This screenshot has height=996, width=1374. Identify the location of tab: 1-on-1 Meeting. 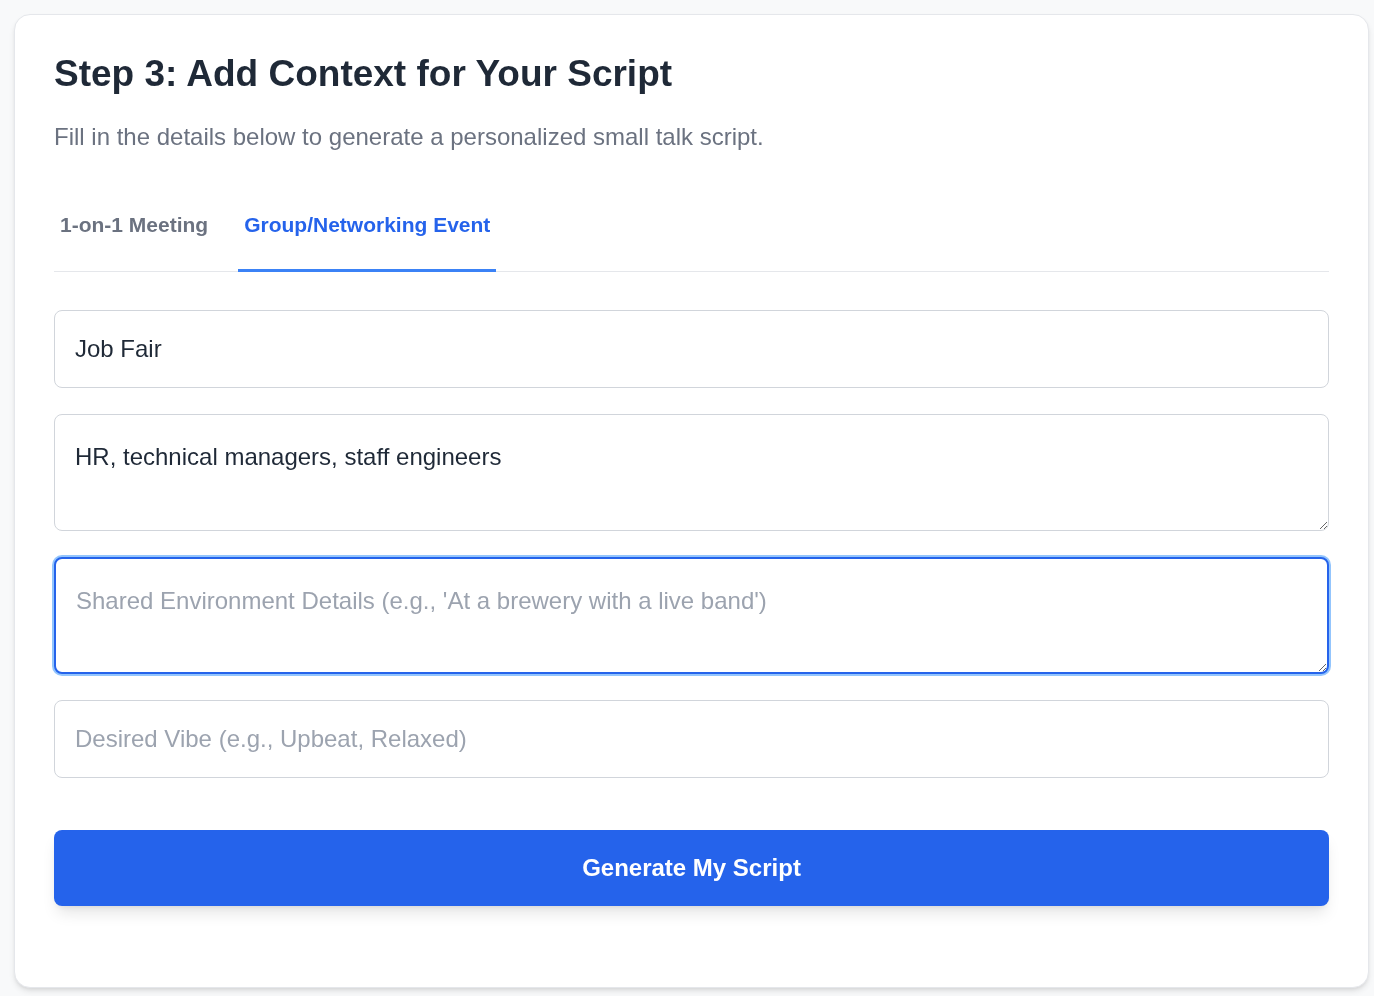
(134, 240).